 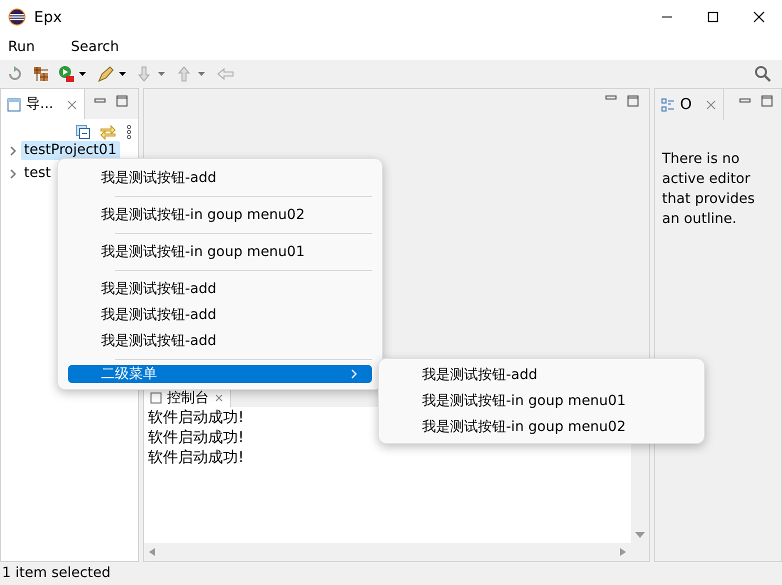 What do you see at coordinates (623, 552) in the screenshot?
I see `scroll-right-icon` at bounding box center [623, 552].